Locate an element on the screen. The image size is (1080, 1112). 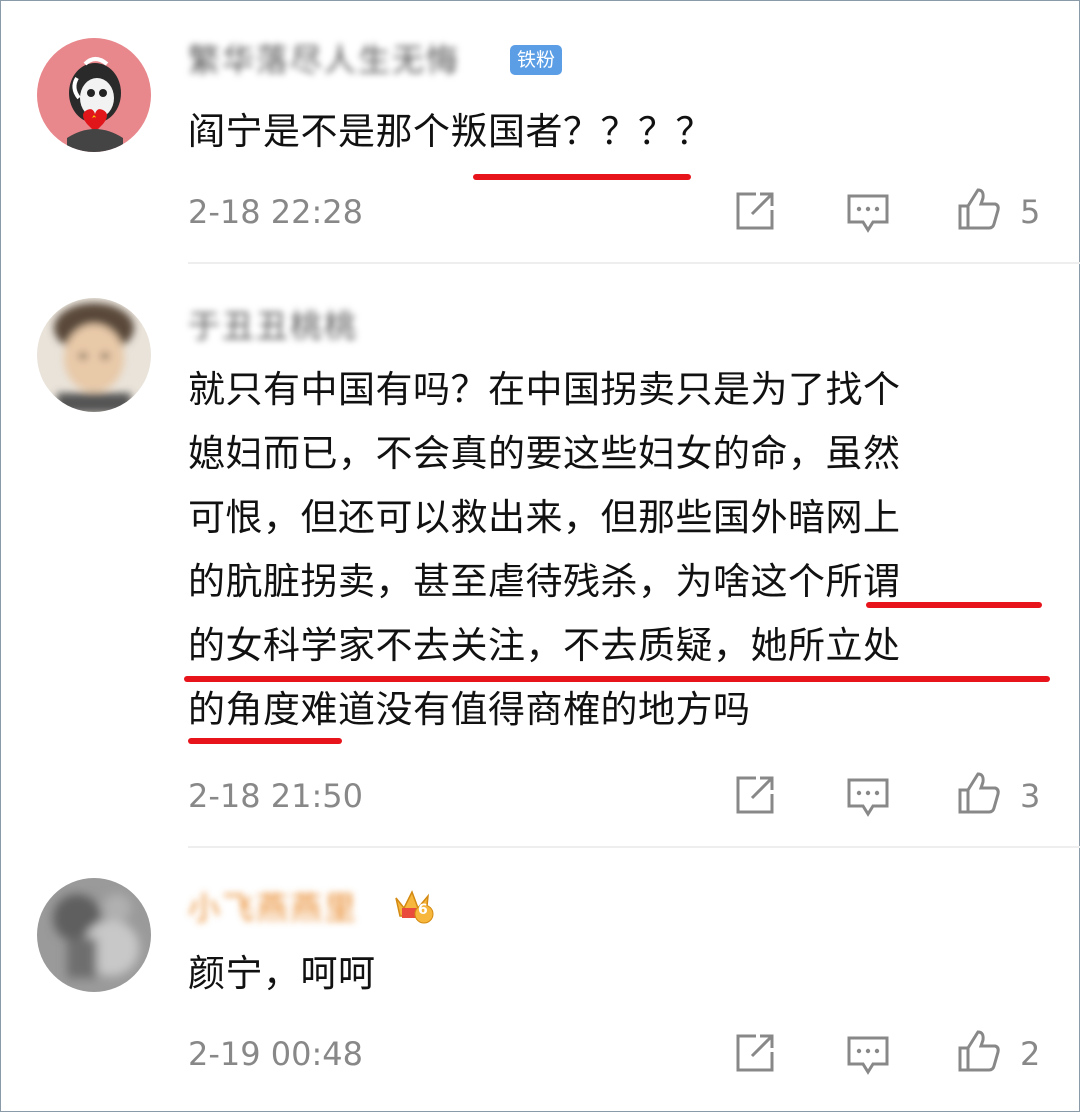
username: 繁华落尽人生无悔 is located at coordinates (324, 60).